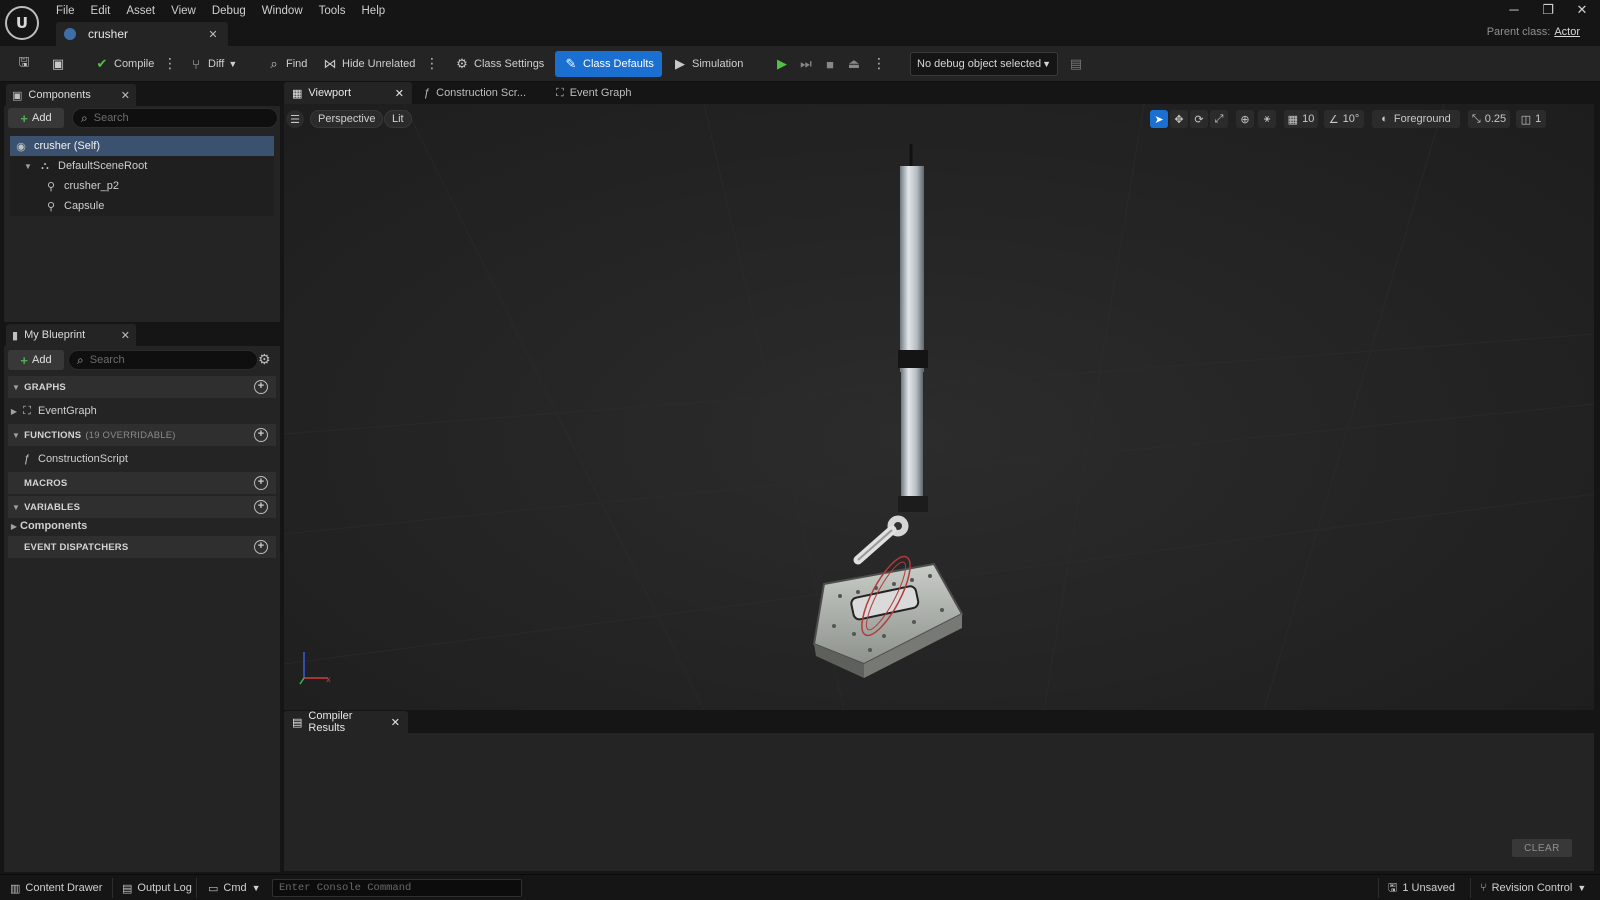  What do you see at coordinates (397, 888) in the screenshot?
I see `console-command-input` at bounding box center [397, 888].